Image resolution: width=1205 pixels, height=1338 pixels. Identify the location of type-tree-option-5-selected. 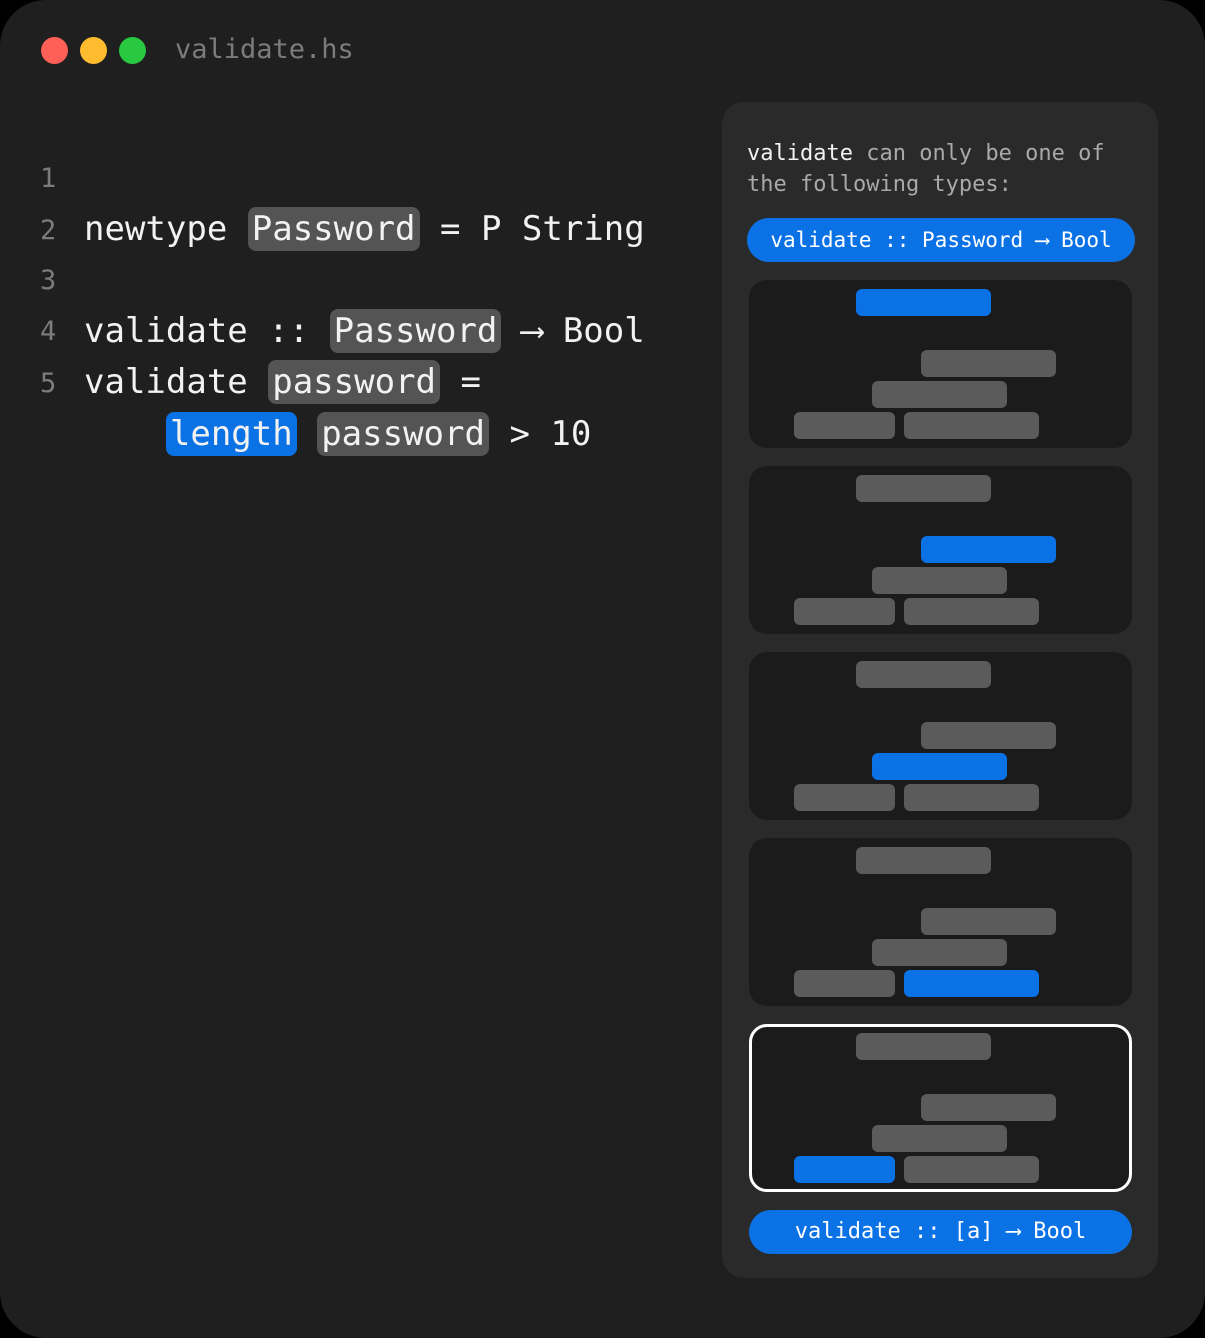
(940, 1108).